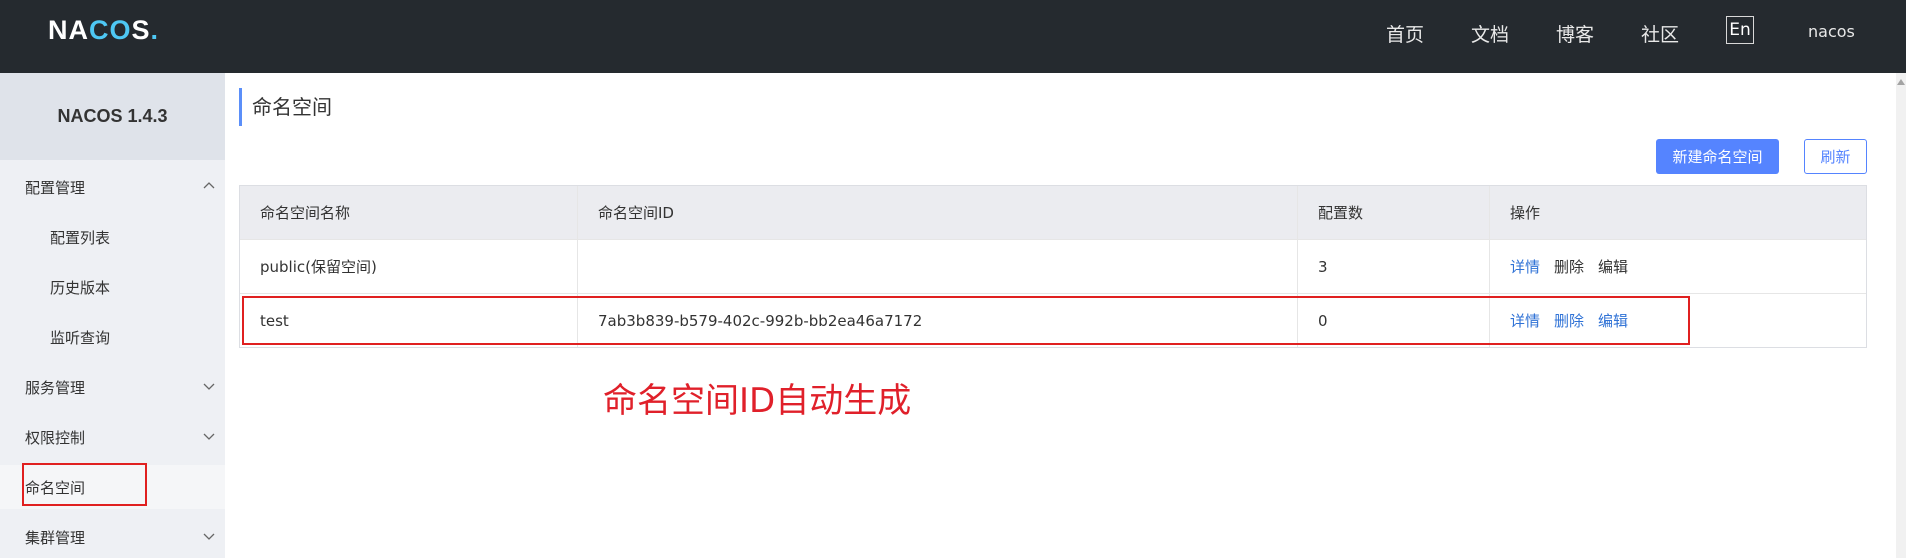 The width and height of the screenshot is (1906, 559). What do you see at coordinates (112, 237) in the screenshot?
I see `sidebar-item-config-list: 配置列表` at bounding box center [112, 237].